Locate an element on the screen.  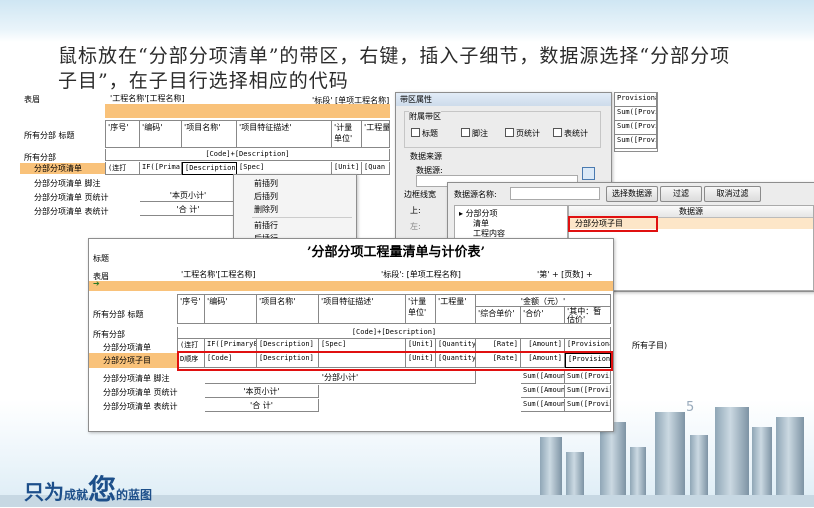
band-label-all-title: 所有分部 标题 is located at coordinates (49, 135).